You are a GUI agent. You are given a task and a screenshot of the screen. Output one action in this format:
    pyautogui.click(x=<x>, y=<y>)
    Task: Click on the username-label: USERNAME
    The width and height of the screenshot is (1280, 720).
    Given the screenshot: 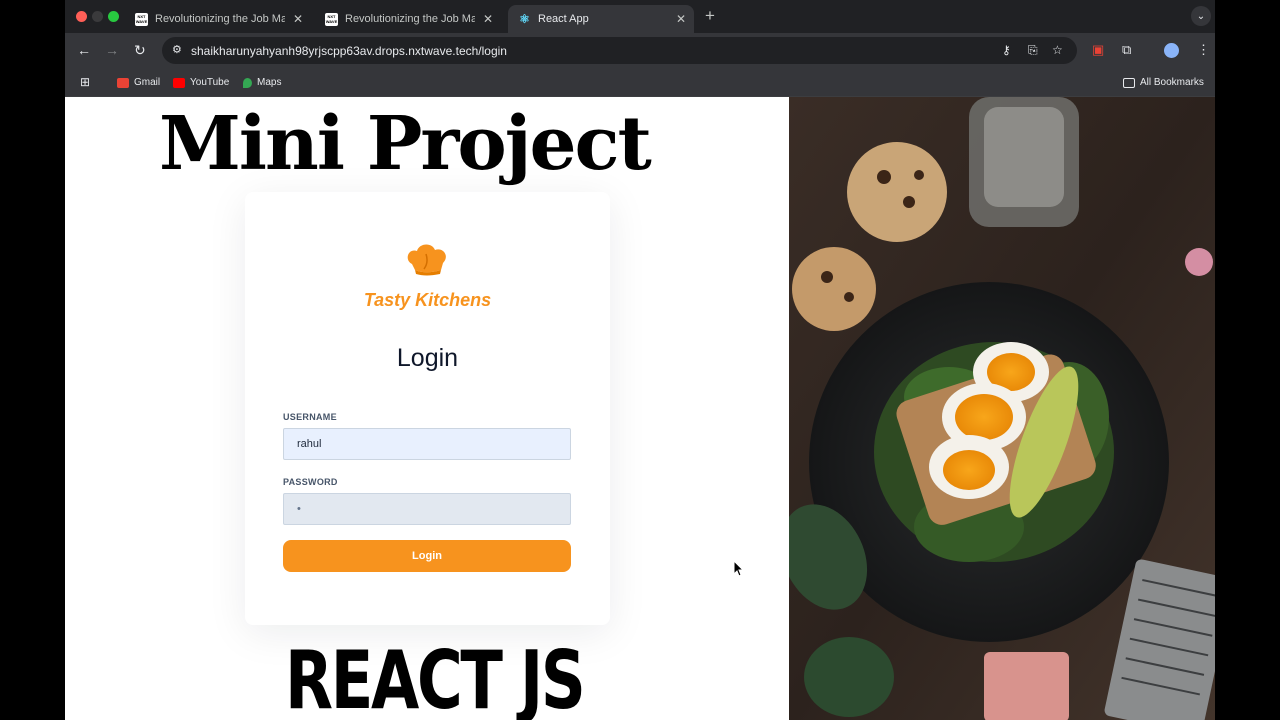 What is the action you would take?
    pyautogui.click(x=310, y=417)
    